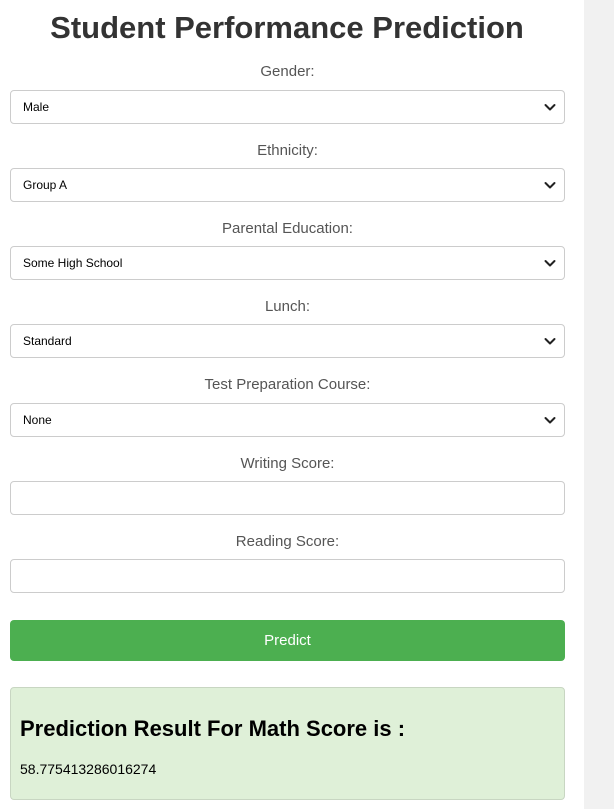 This screenshot has height=809, width=614. What do you see at coordinates (287, 420) in the screenshot?
I see `test-prep-select: None` at bounding box center [287, 420].